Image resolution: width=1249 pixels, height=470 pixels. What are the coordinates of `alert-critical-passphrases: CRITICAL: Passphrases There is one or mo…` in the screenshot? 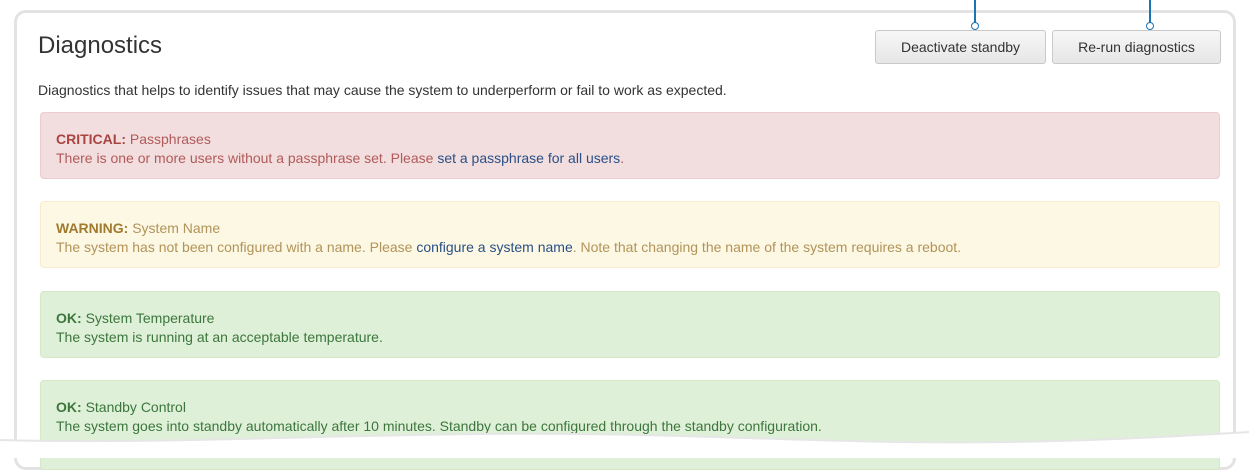 It's located at (630, 145).